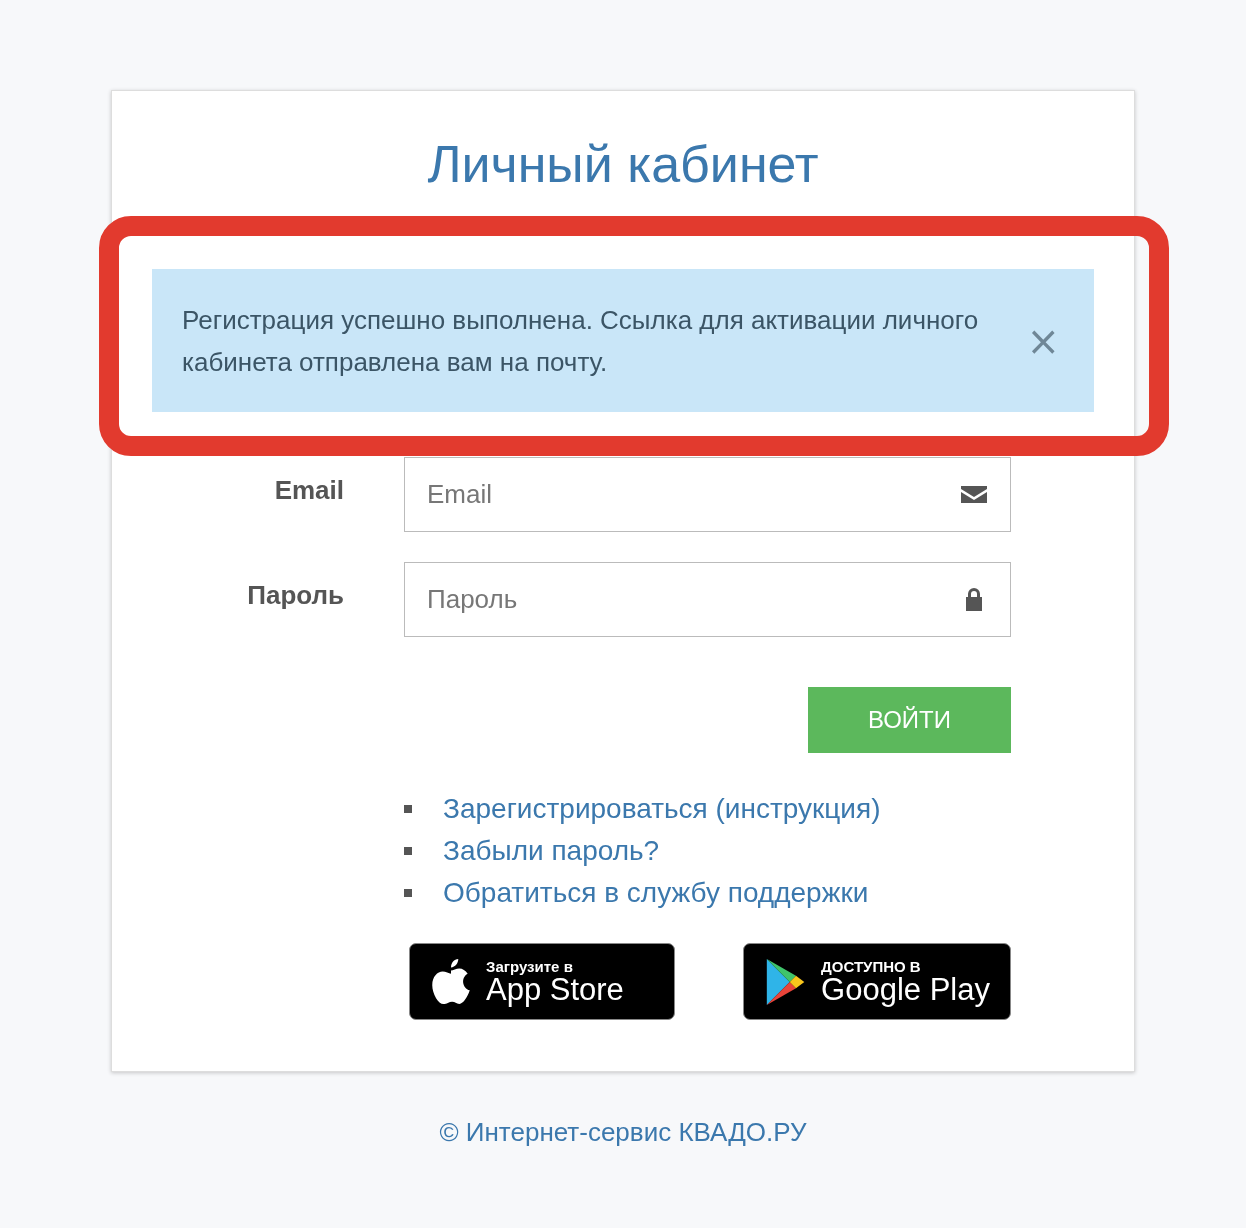  Describe the element at coordinates (551, 851) in the screenshot. I see `link: Забыли пароль?` at that location.